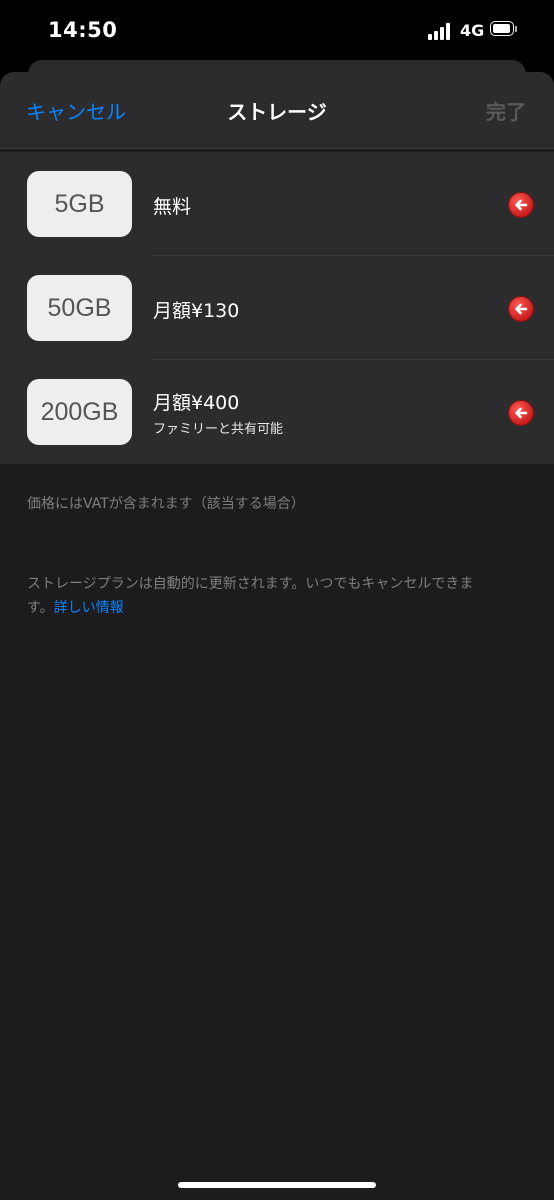 The height and width of the screenshot is (1200, 554). I want to click on renewal-note: ストレージプランは自動的に更新されます。いつでもキャンセルできま す。詳しい情報, so click(277, 596).